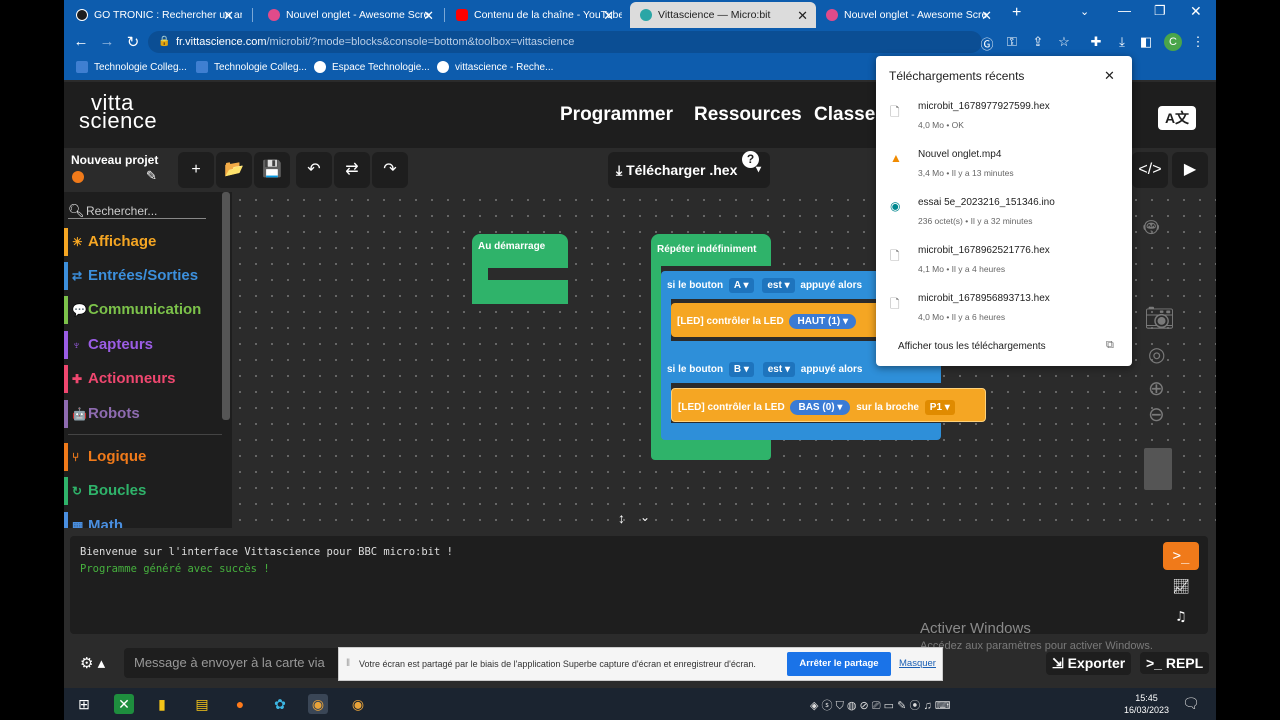 The image size is (1280, 720). What do you see at coordinates (645, 517) in the screenshot?
I see `collapse-console-icon: ⌄` at bounding box center [645, 517].